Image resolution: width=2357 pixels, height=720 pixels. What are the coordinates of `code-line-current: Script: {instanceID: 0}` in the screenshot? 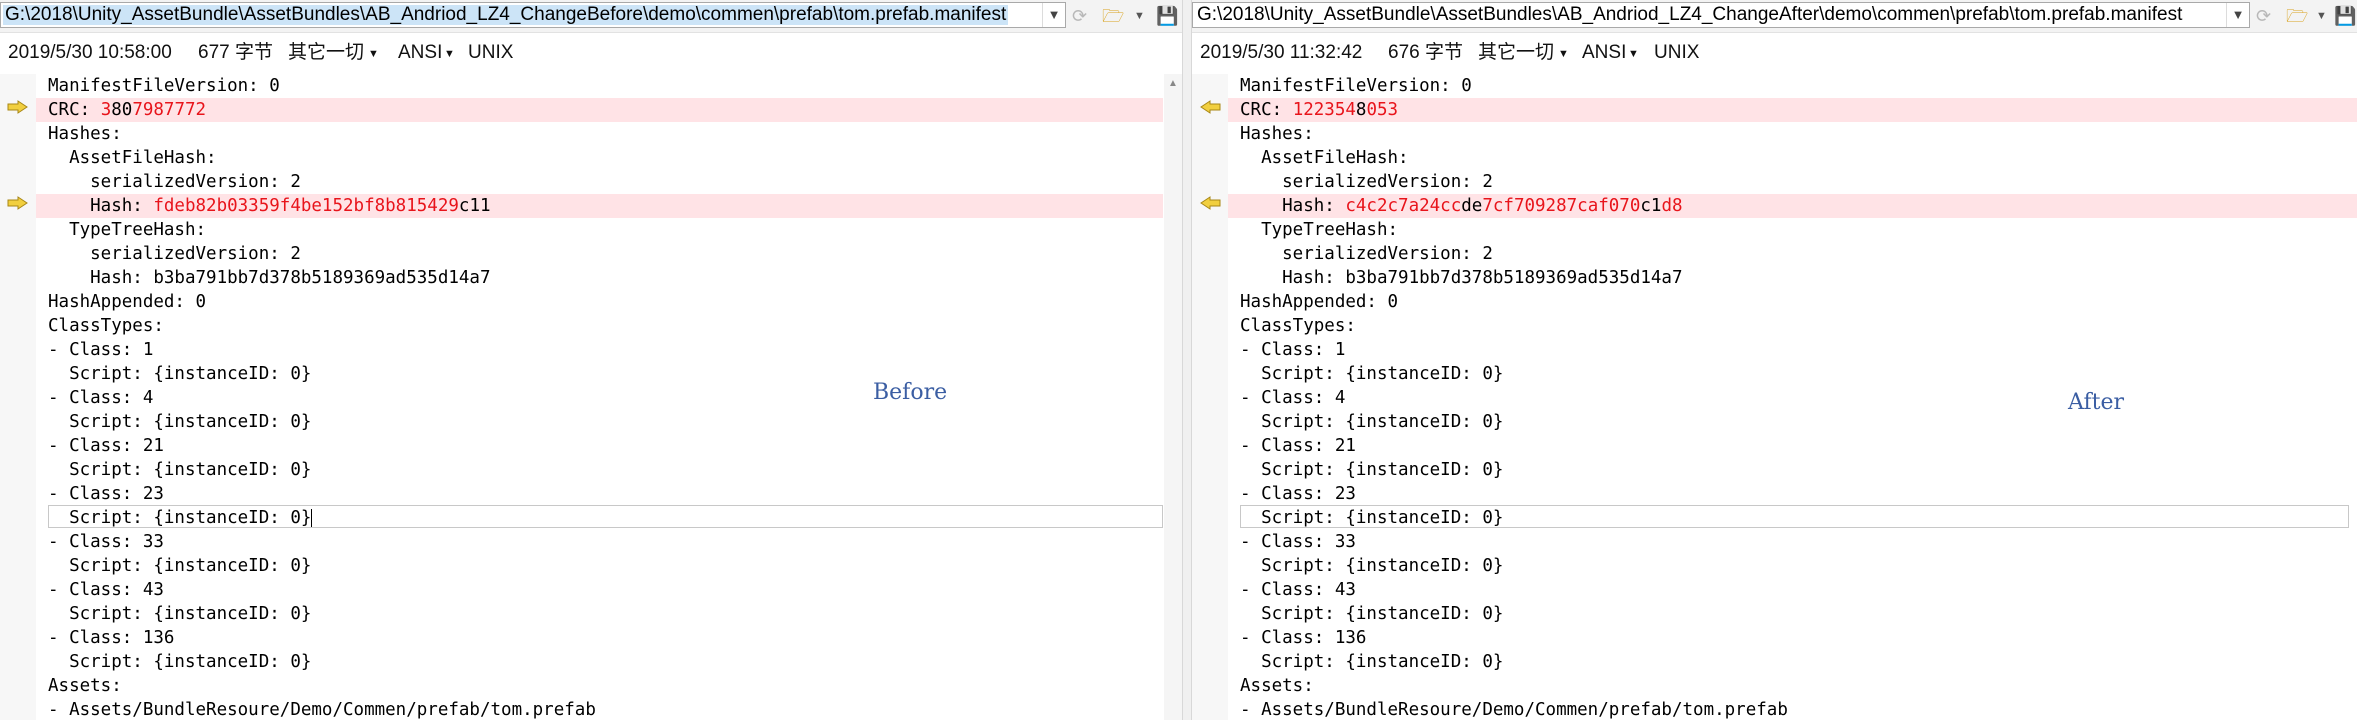 It's located at (180, 518).